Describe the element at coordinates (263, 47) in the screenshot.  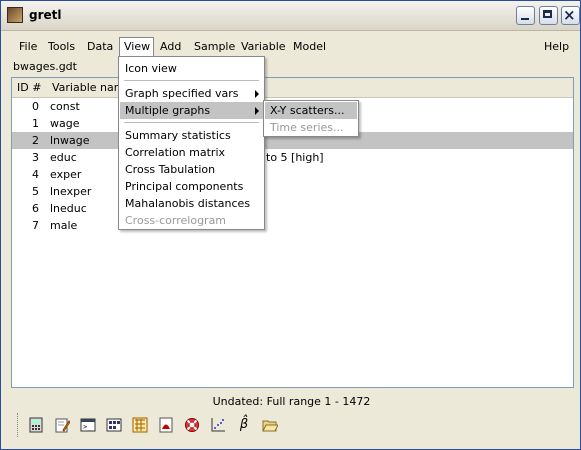
I see `menu-variable: Variable` at that location.